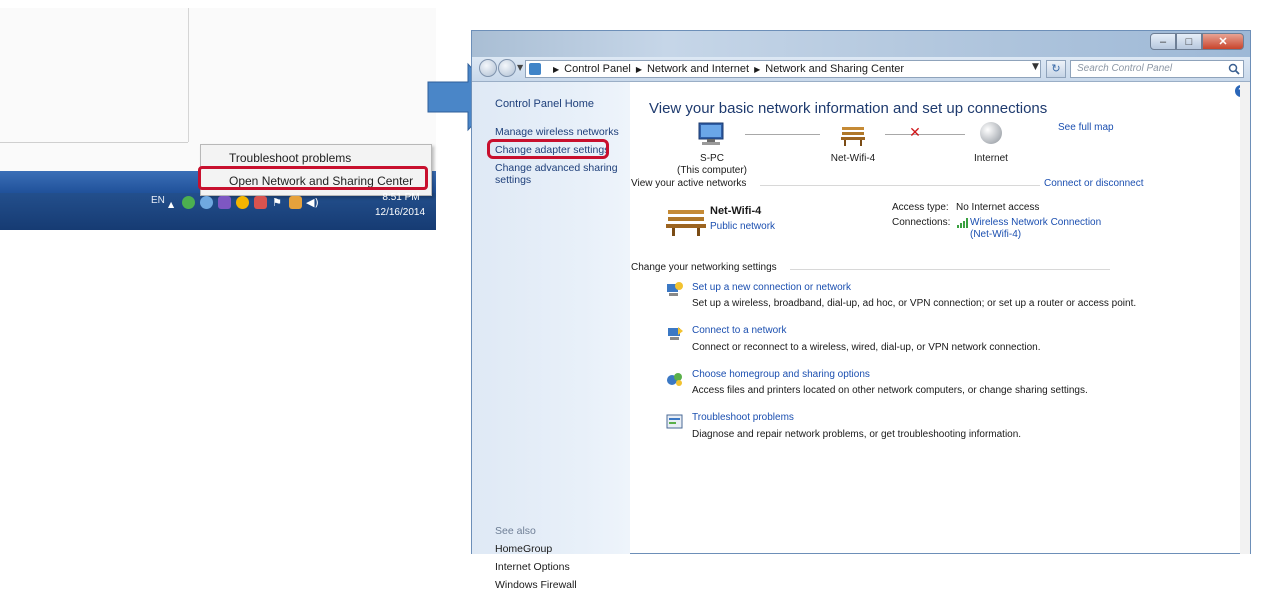 This screenshot has width=1264, height=591. Describe the element at coordinates (1223, 41) in the screenshot. I see `close-button: ✕` at that location.